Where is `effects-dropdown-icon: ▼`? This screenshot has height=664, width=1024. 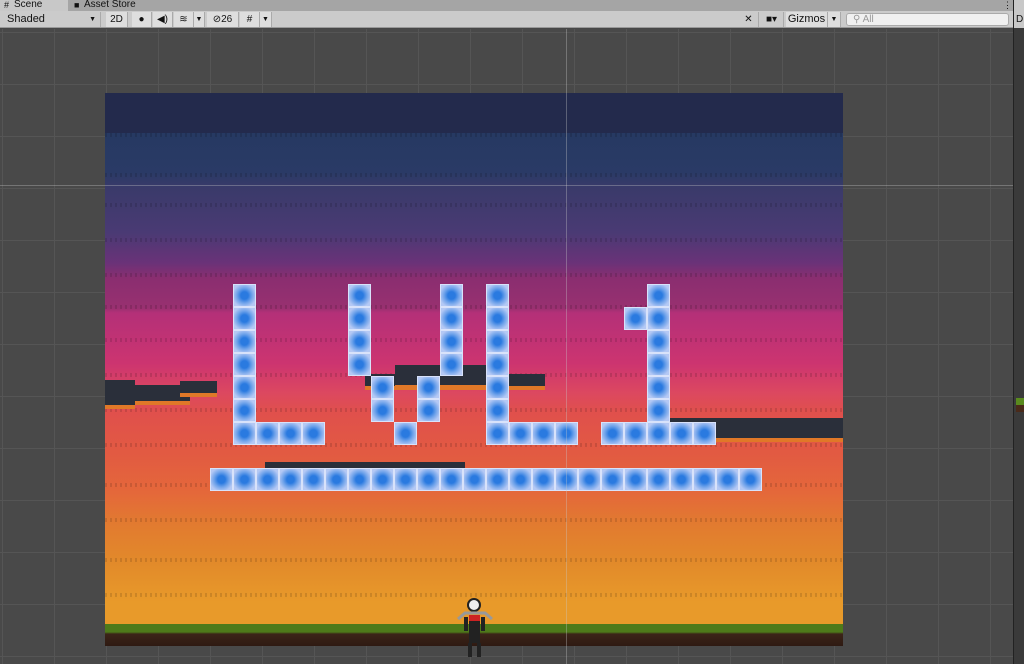
effects-dropdown-icon: ▼ is located at coordinates (199, 19).